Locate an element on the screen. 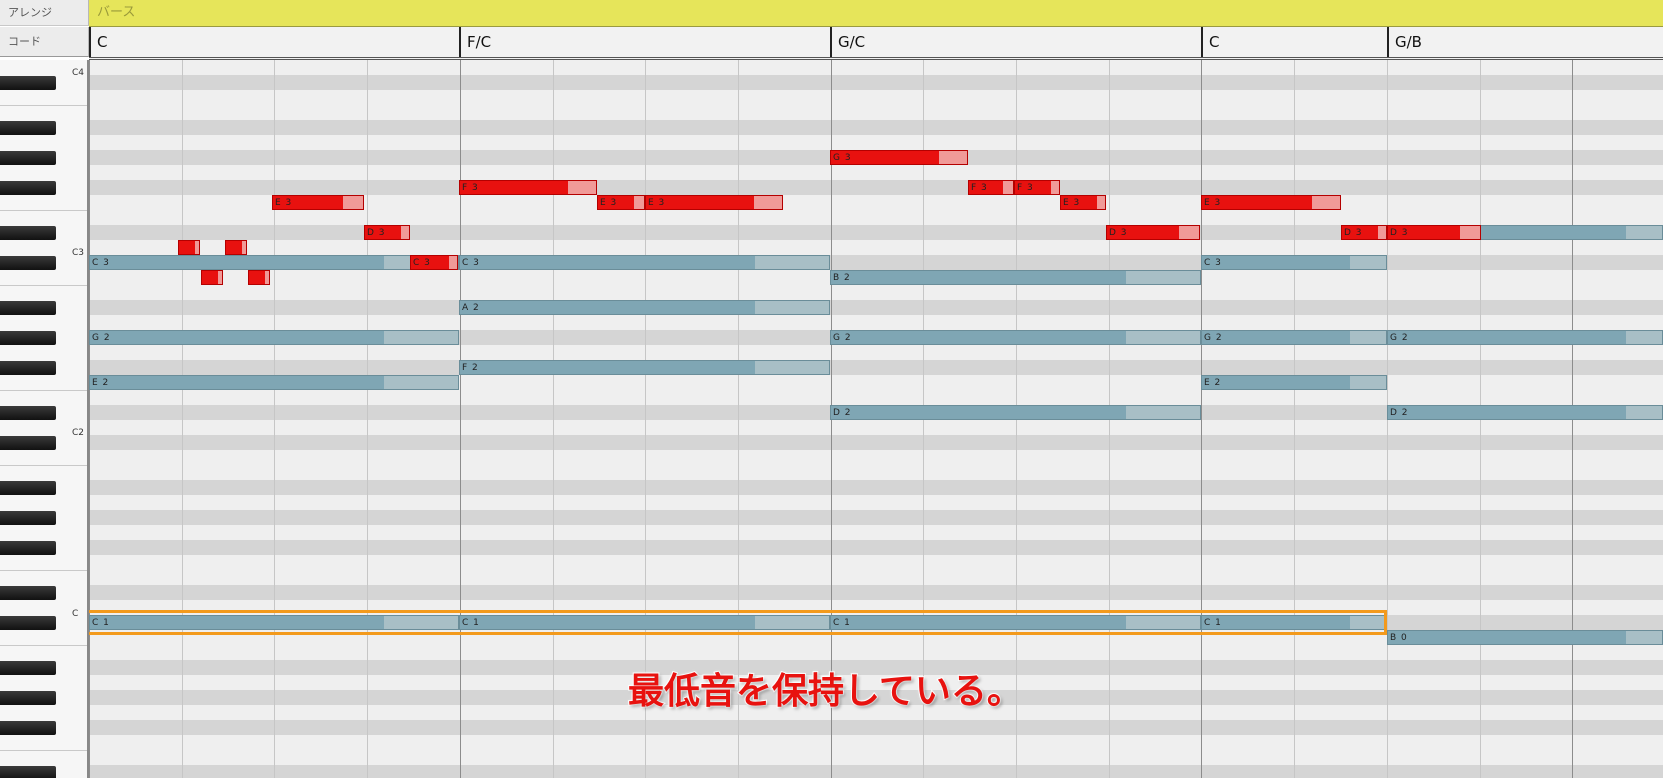 The width and height of the screenshot is (1663, 778). chord-block: G/C is located at coordinates (1015, 42).